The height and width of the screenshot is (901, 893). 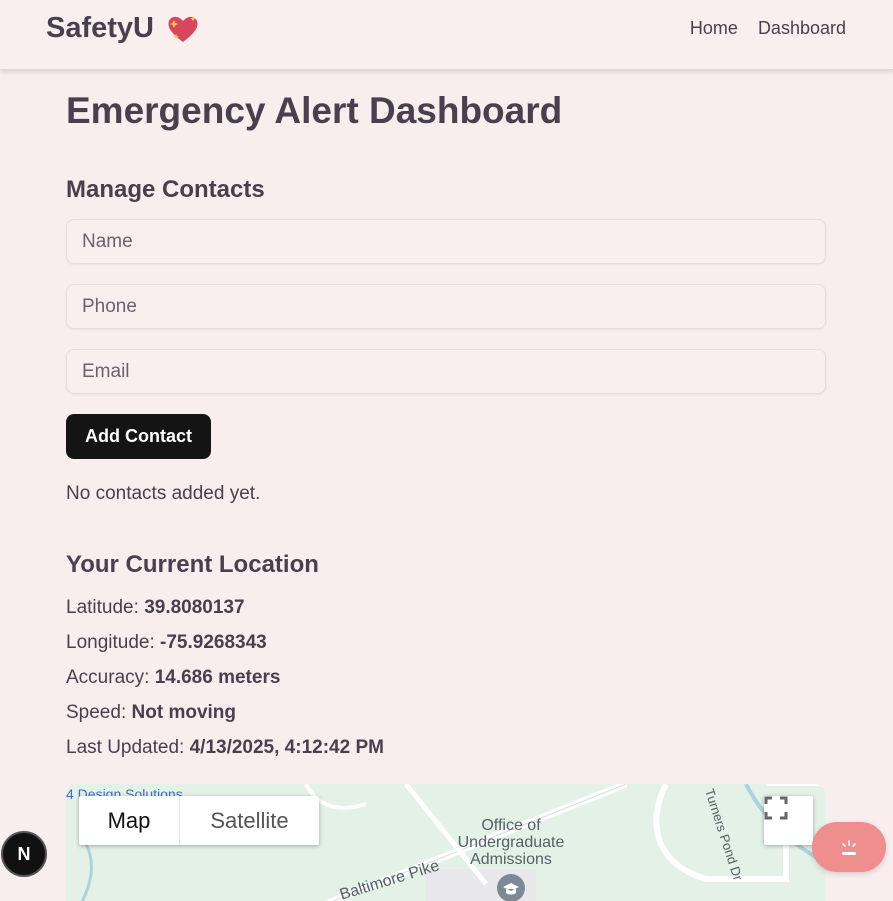 I want to click on speed-label: Speed:, so click(x=96, y=712).